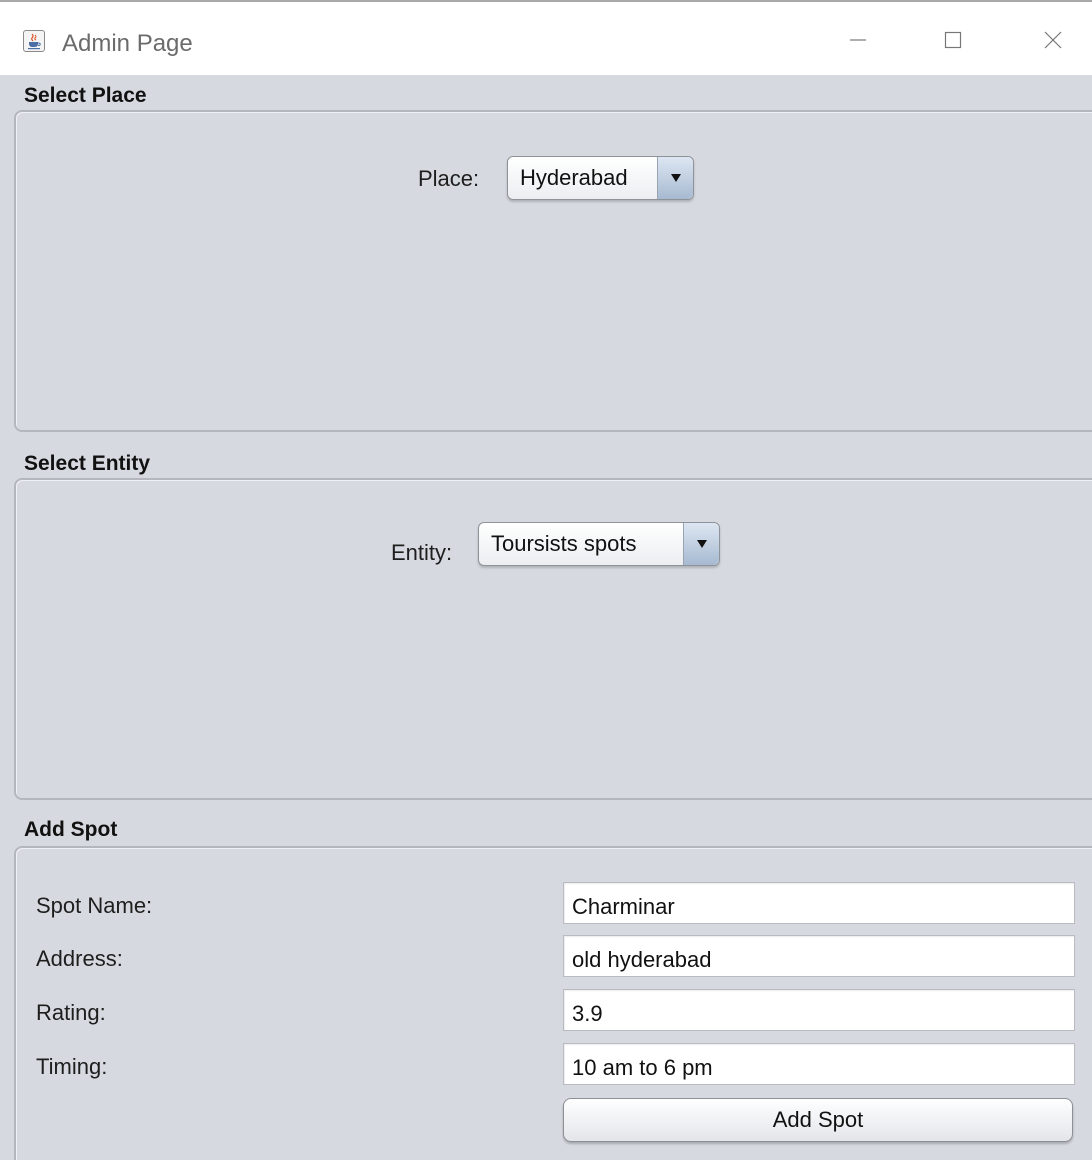  I want to click on add-spot-title: Add Spot, so click(71, 829).